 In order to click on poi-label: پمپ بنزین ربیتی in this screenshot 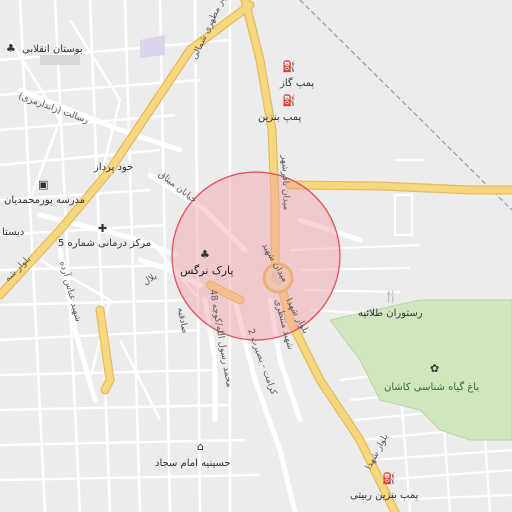, I will do `click(384, 495)`.